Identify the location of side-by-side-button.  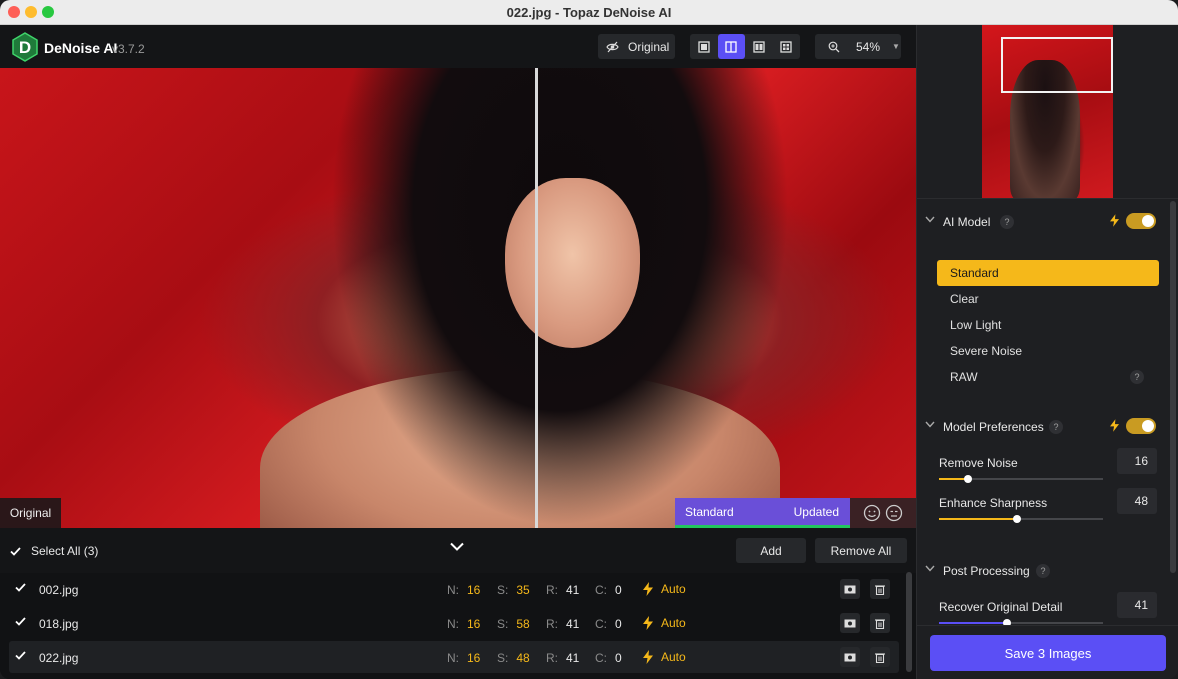
(759, 46).